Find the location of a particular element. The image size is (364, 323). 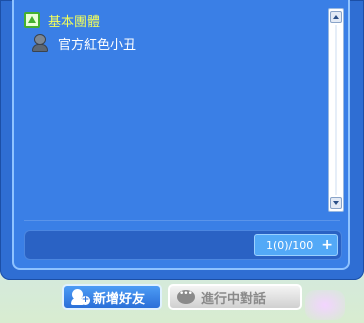

friend-name: 官方紅色小丑 is located at coordinates (97, 45).